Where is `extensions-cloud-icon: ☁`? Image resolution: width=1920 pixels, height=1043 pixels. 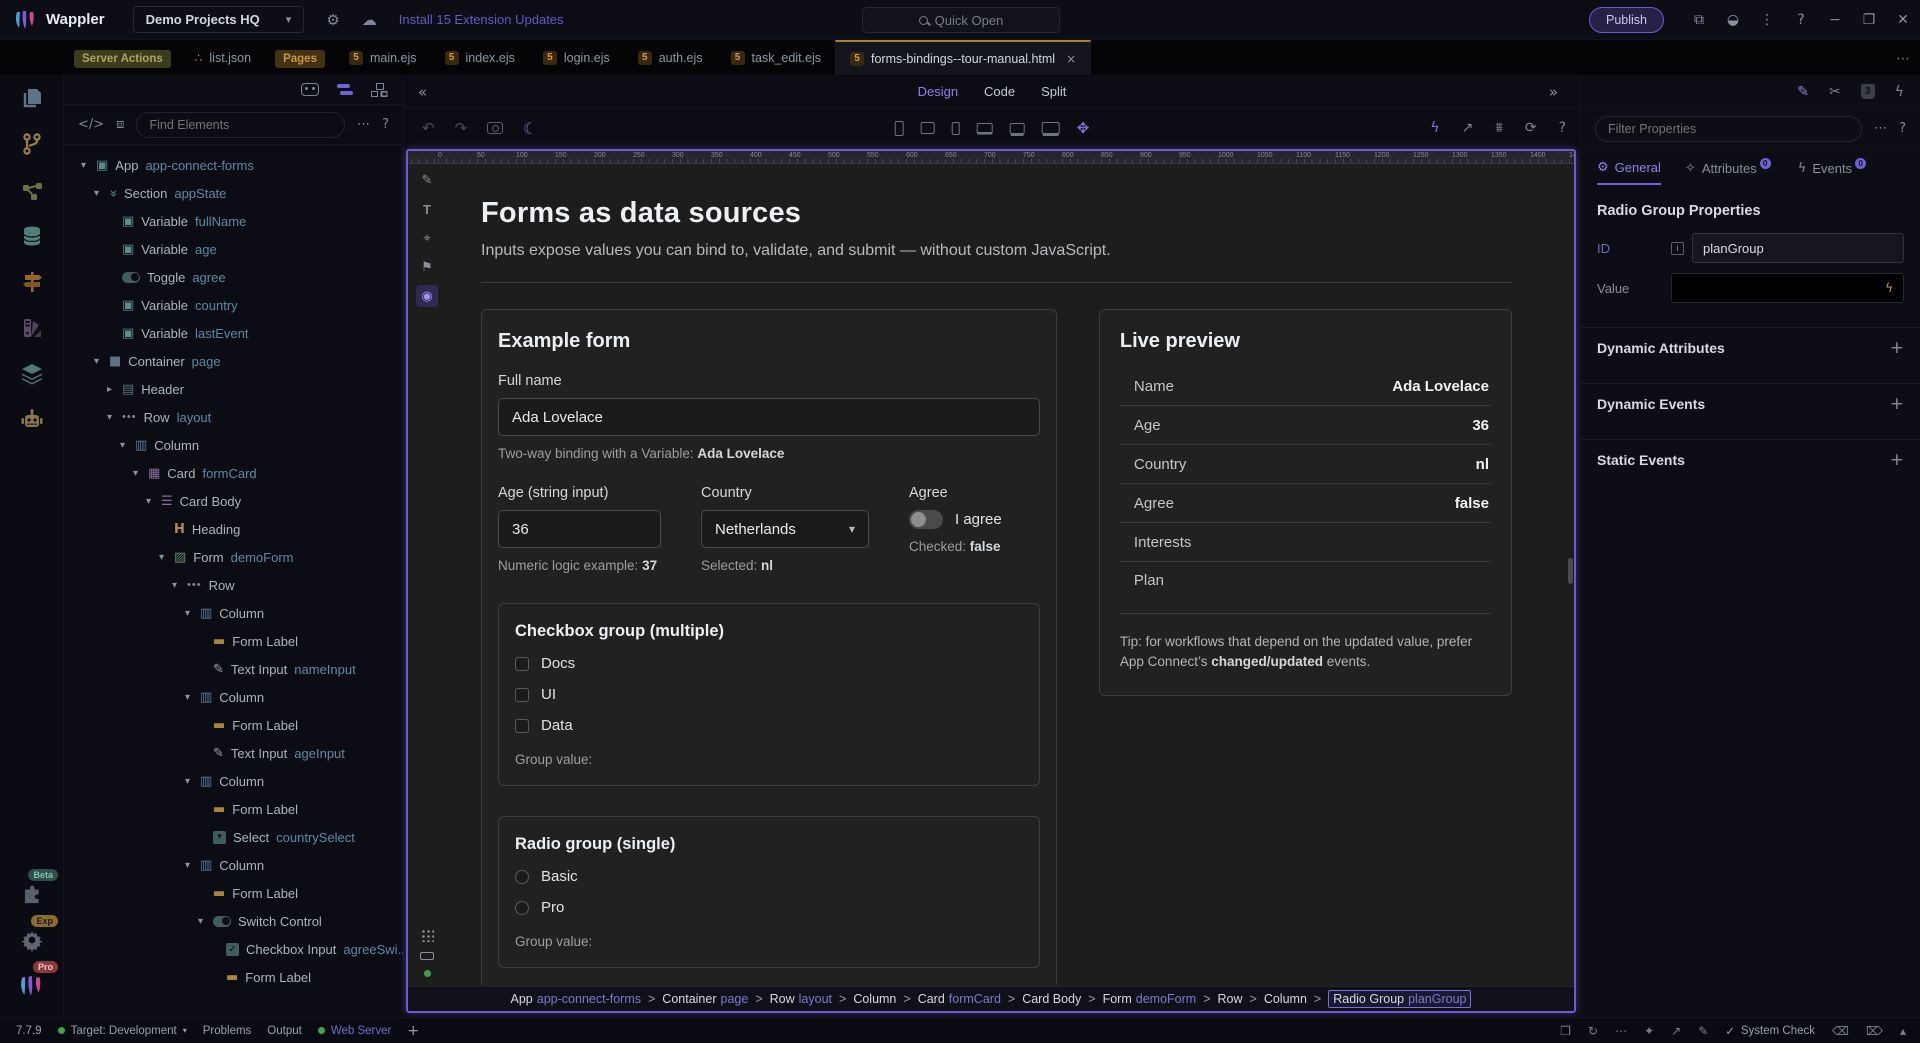 extensions-cloud-icon: ☁ is located at coordinates (369, 20).